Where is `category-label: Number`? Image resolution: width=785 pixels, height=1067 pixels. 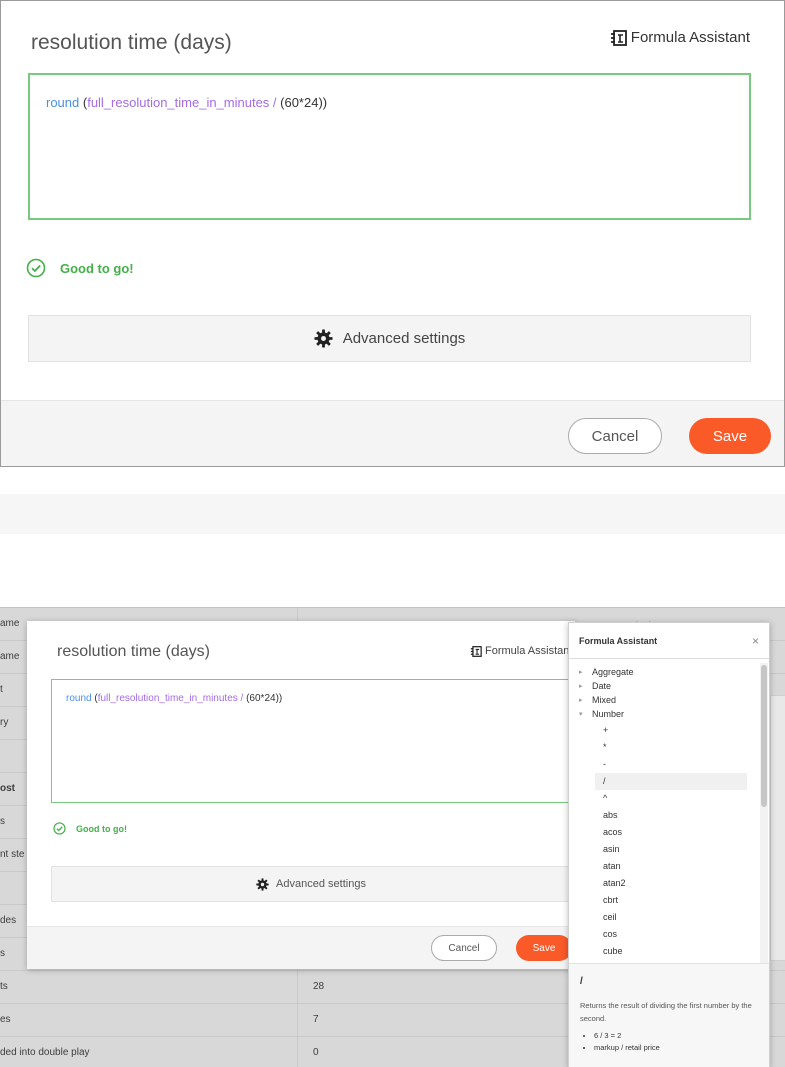 category-label: Number is located at coordinates (608, 714).